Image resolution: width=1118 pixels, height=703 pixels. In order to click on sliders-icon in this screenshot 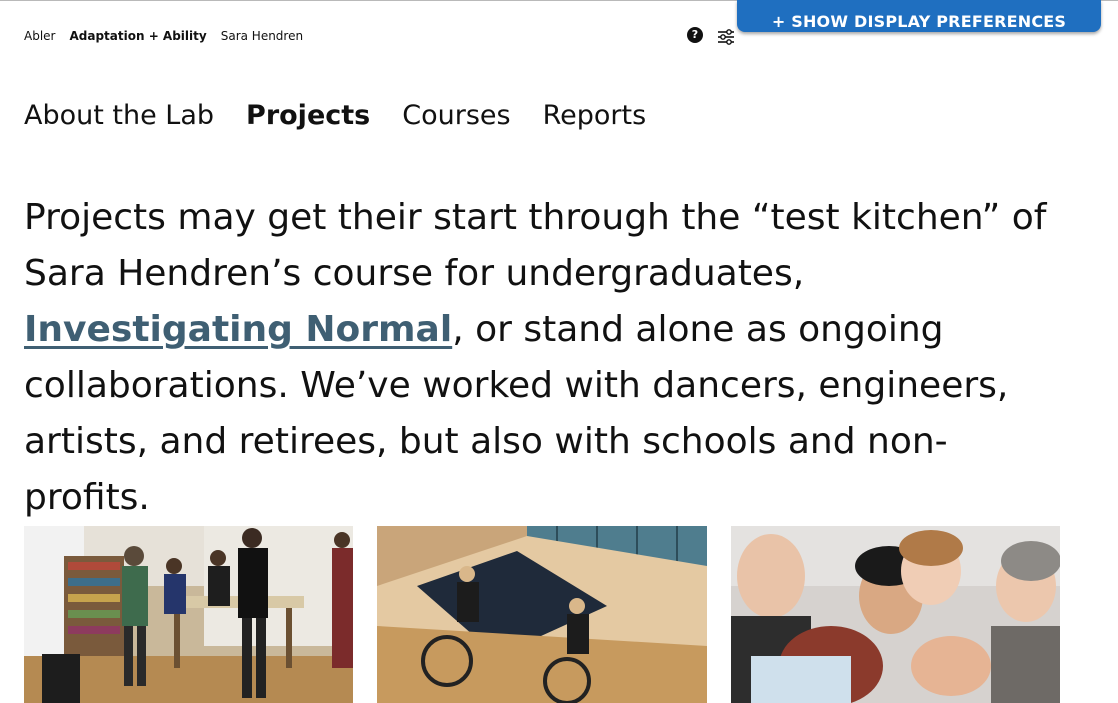, I will do `click(726, 37)`.